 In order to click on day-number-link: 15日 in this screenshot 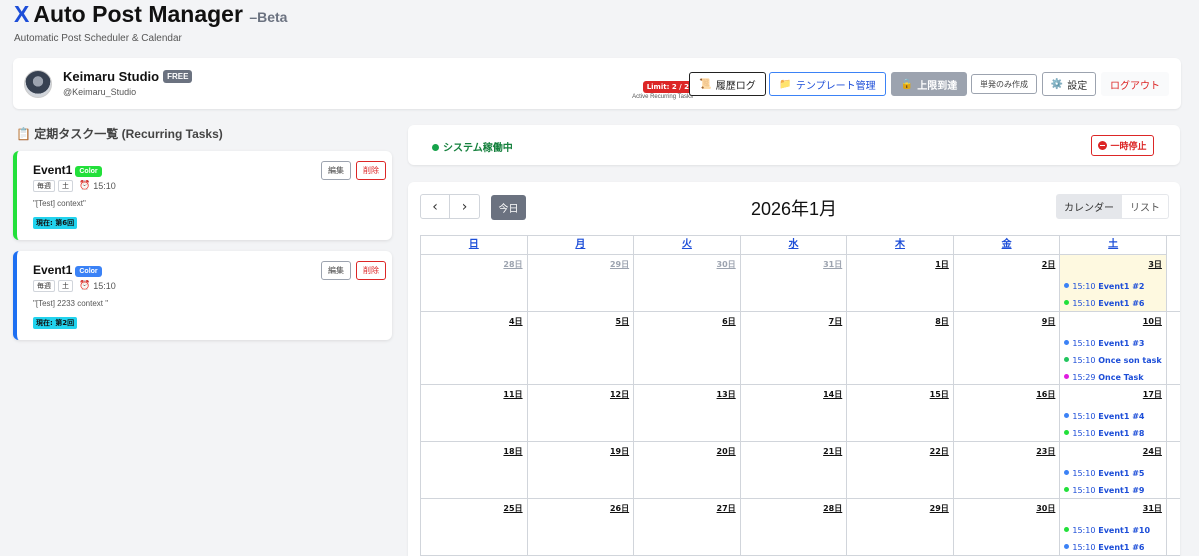, I will do `click(939, 394)`.